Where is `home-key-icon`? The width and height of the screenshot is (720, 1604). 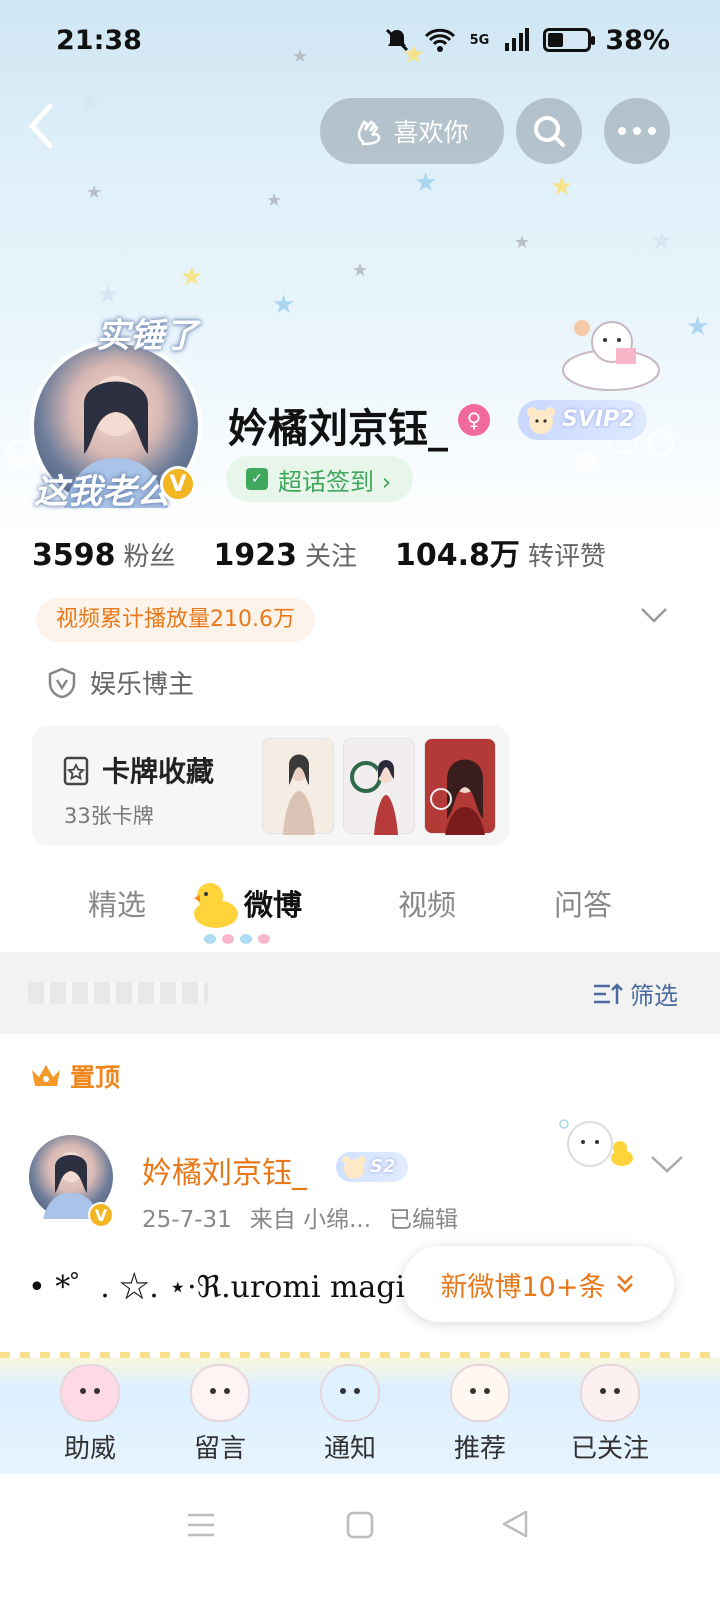
home-key-icon is located at coordinates (360, 1528).